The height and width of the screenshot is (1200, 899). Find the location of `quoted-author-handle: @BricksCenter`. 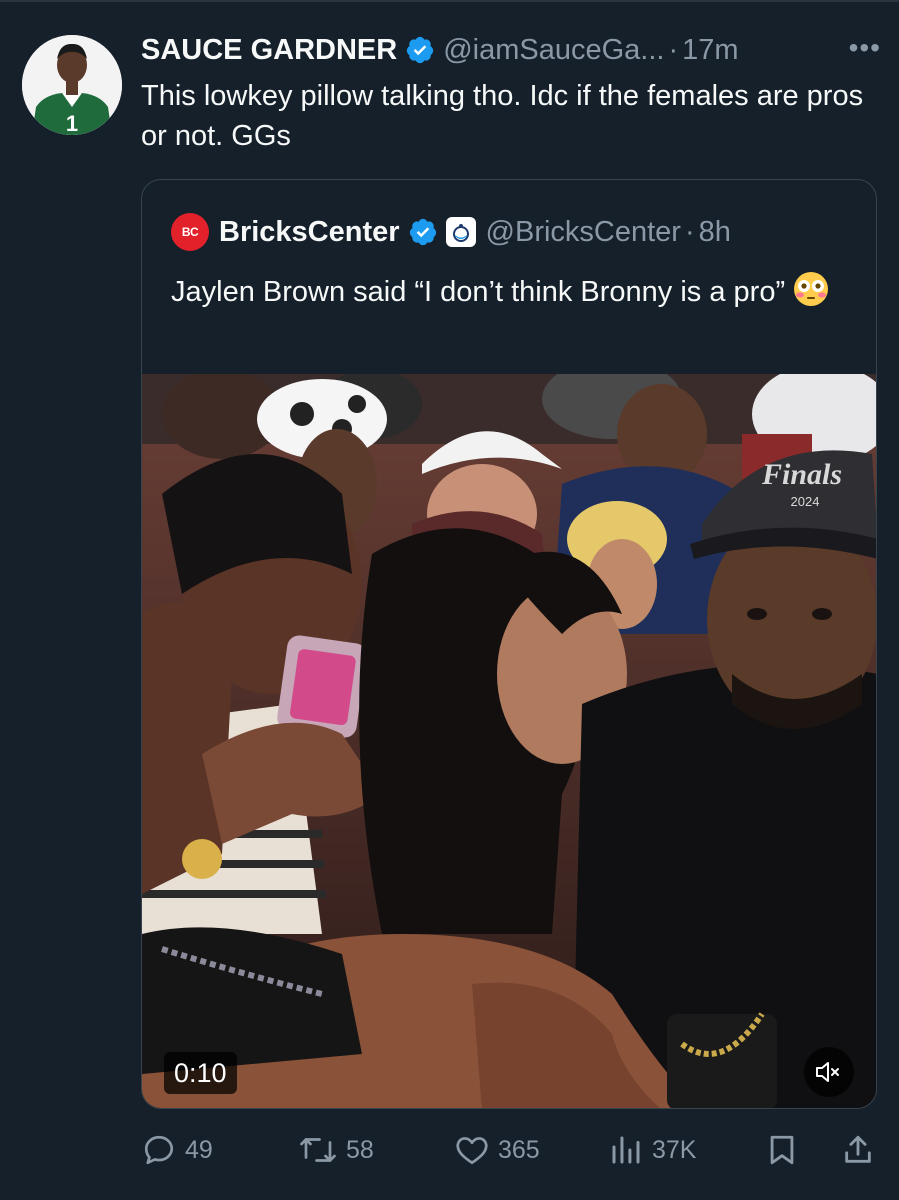

quoted-author-handle: @BricksCenter is located at coordinates (583, 232).